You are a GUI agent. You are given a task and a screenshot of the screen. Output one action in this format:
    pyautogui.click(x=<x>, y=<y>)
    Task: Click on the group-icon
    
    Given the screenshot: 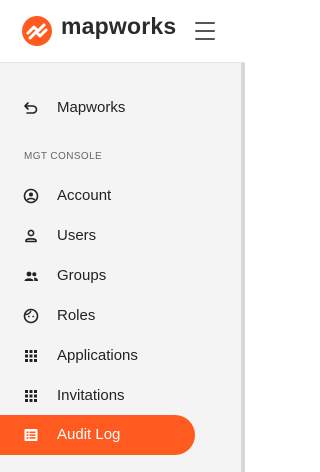 What is the action you would take?
    pyautogui.click(x=31, y=276)
    